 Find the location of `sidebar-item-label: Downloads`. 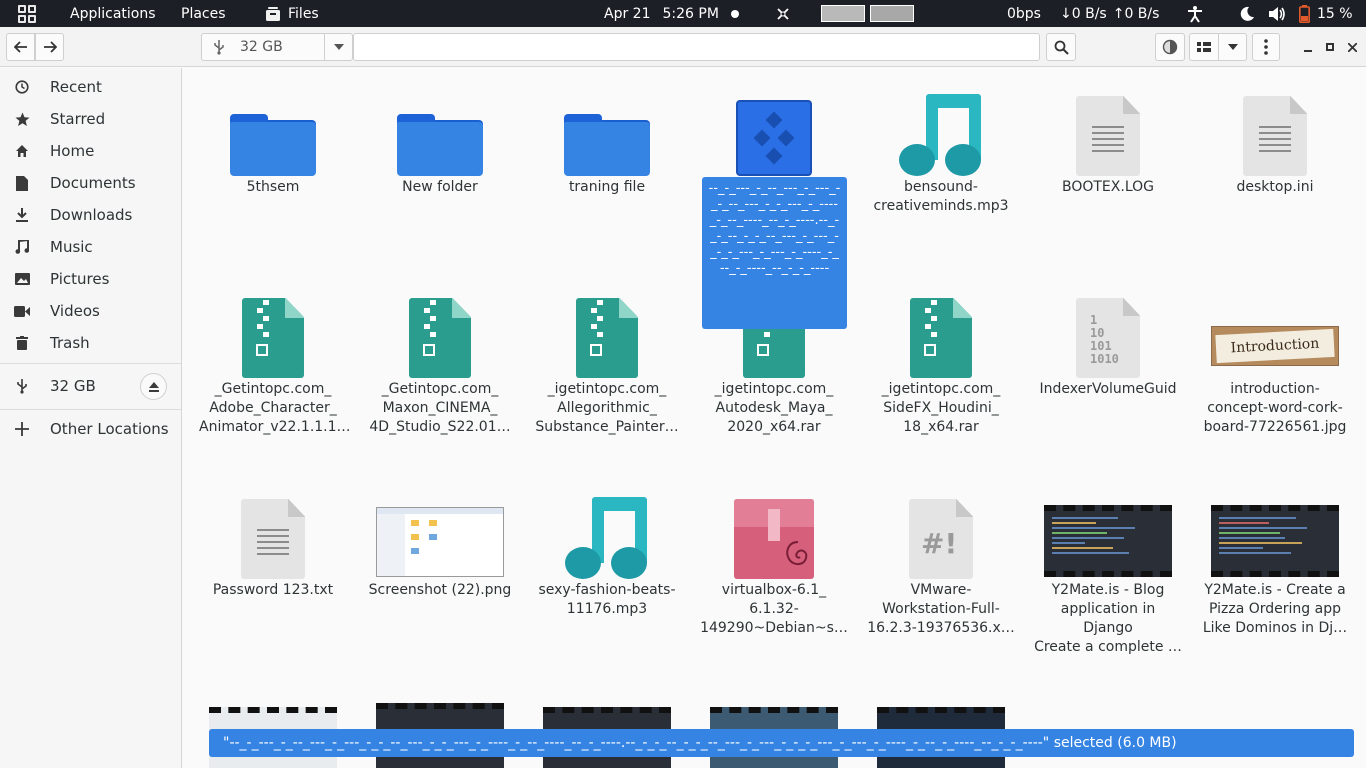

sidebar-item-label: Downloads is located at coordinates (91, 215).